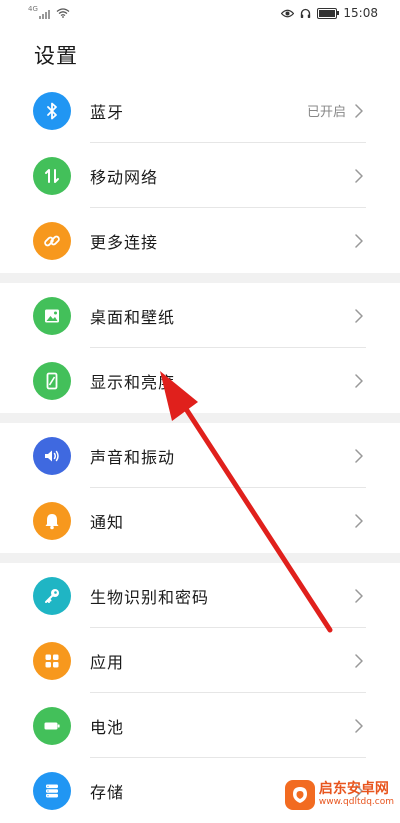 Image resolution: width=400 pixels, height=823 pixels. Describe the element at coordinates (39, 11) in the screenshot. I see `cell-signal-icon: 4G` at that location.